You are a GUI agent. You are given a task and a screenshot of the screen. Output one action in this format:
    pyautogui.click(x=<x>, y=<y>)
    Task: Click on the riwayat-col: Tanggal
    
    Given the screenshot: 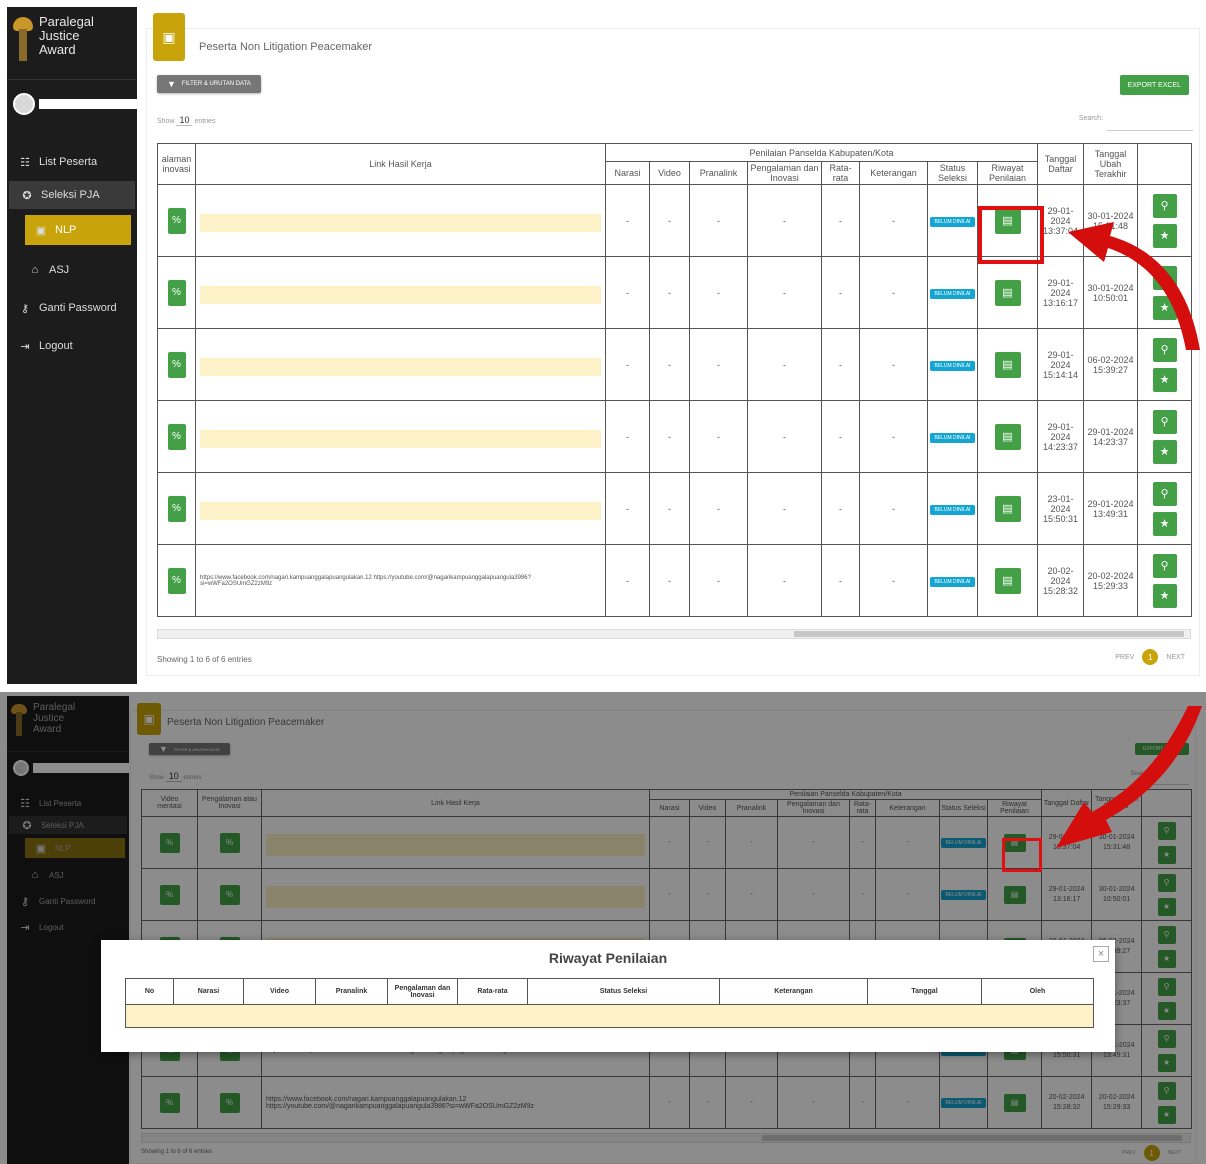 What is the action you would take?
    pyautogui.click(x=924, y=991)
    